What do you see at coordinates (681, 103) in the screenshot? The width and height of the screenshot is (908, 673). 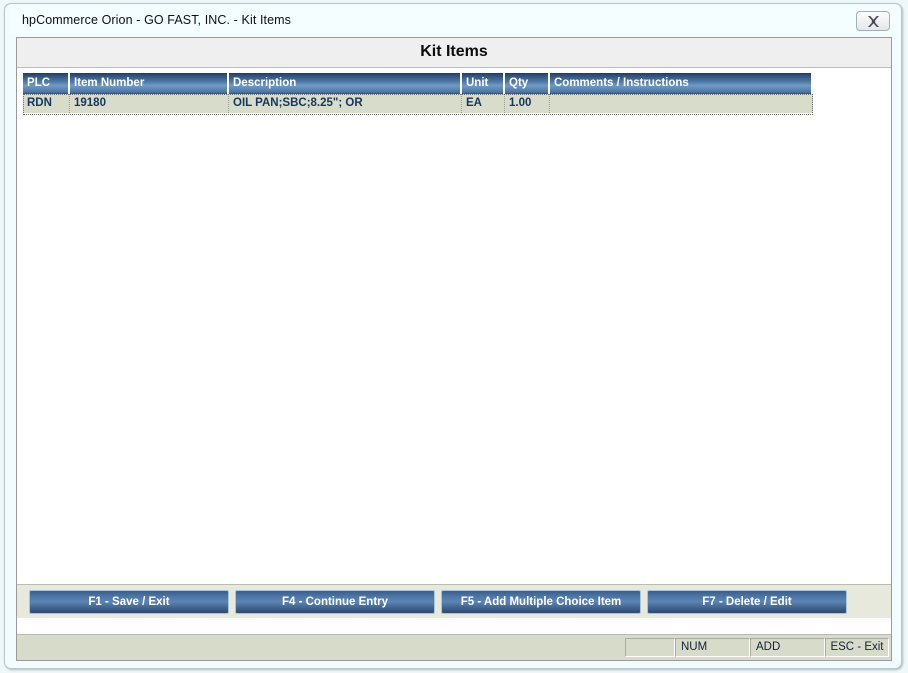 I see `cell-comments` at bounding box center [681, 103].